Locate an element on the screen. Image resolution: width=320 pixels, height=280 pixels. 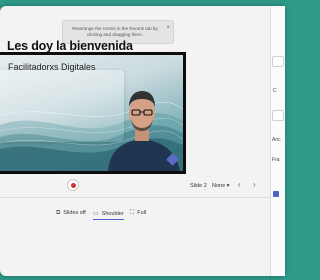
notes-dropdown: None ▾ is located at coordinates (220, 186).